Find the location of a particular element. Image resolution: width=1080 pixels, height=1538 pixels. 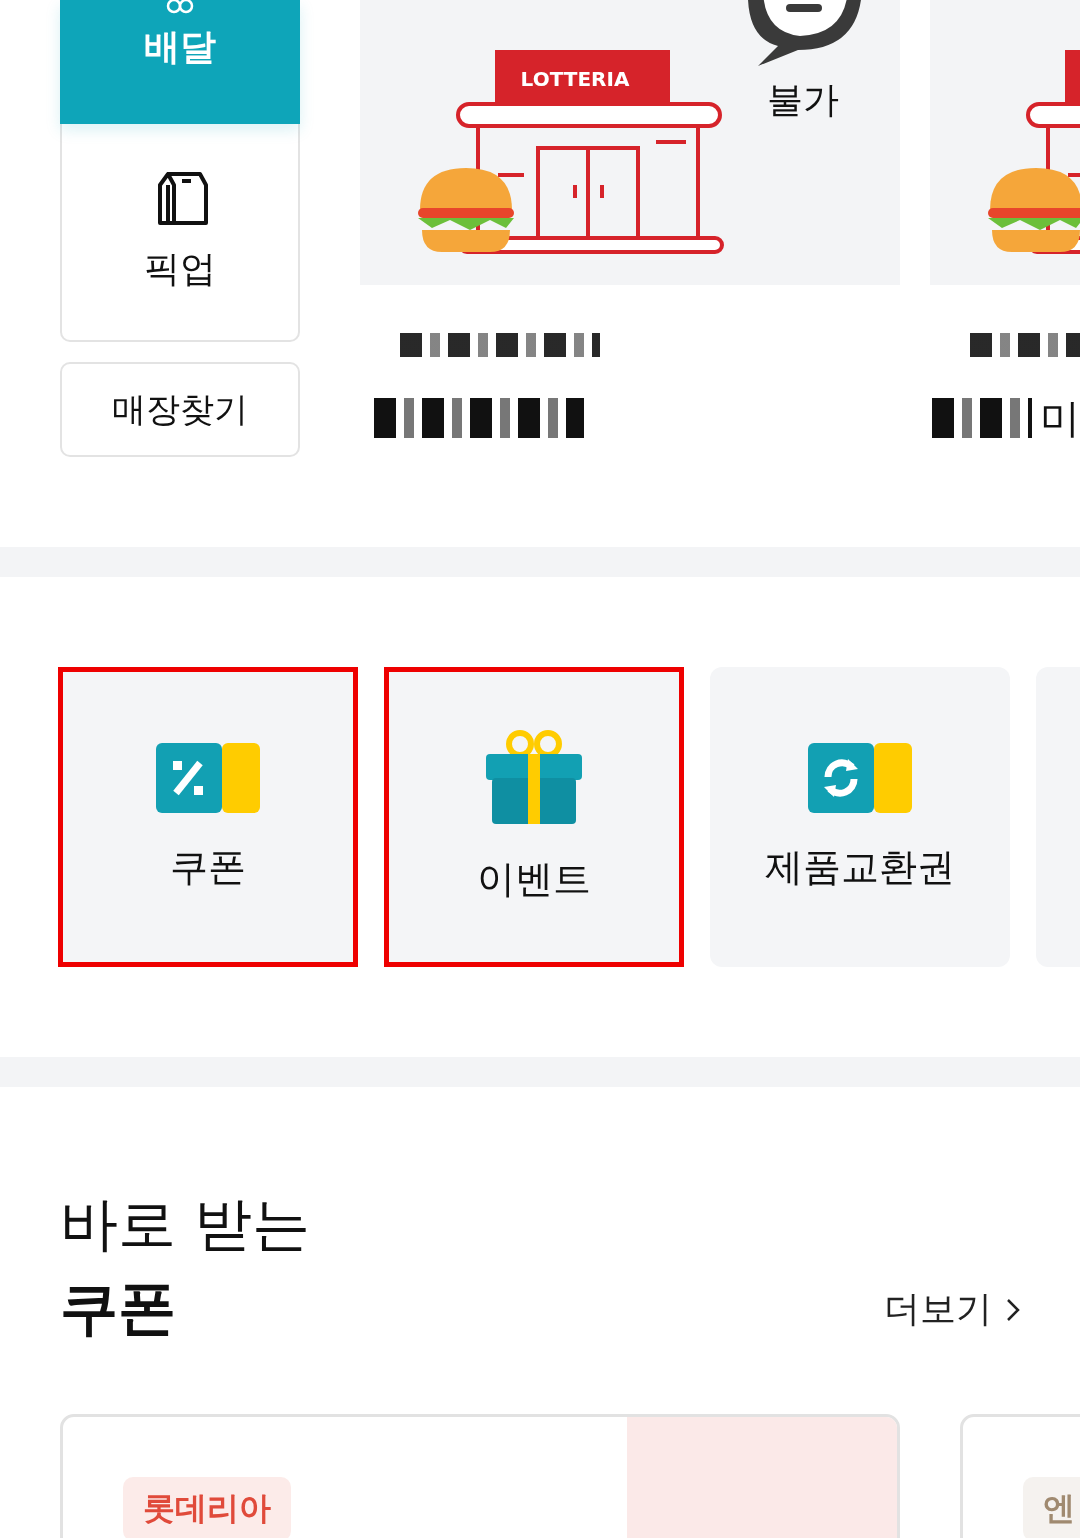

coupon-icon is located at coordinates (208, 777).